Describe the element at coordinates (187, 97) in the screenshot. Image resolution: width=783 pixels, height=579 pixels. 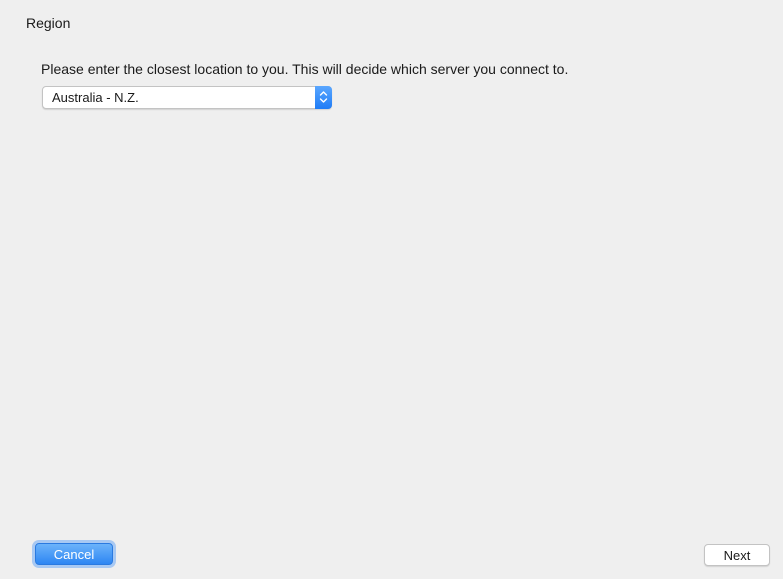
I see `region-select: Australia - N.Z.` at that location.